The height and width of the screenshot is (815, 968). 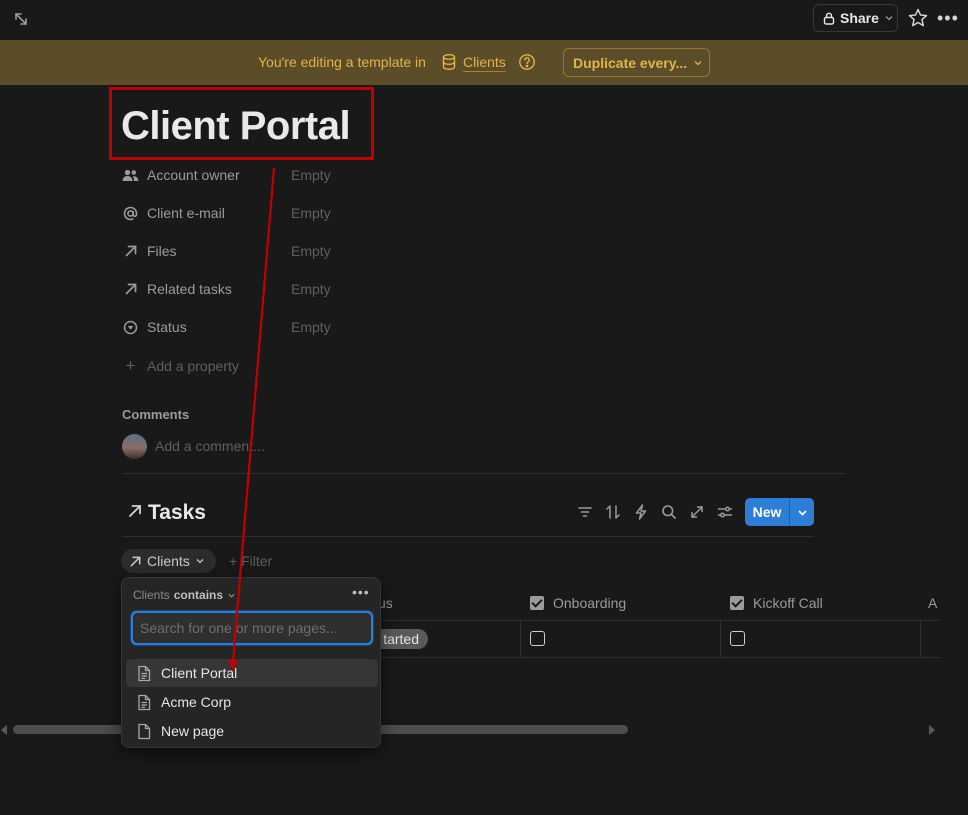 I want to click on filter-condition: Clients contains, so click(x=184, y=595).